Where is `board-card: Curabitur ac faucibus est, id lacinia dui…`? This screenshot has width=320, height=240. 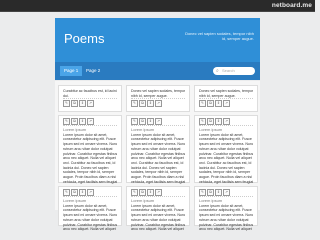
board-card: Curabitur ac faucibus est, id lacinia dui… is located at coordinates (90, 98).